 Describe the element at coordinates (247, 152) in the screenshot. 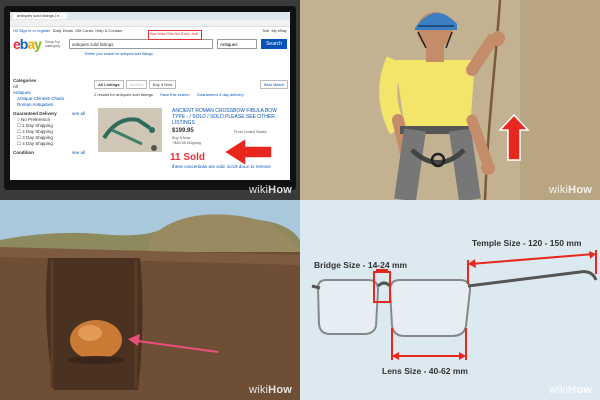

I see `red-pointer-arrow-icon` at that location.